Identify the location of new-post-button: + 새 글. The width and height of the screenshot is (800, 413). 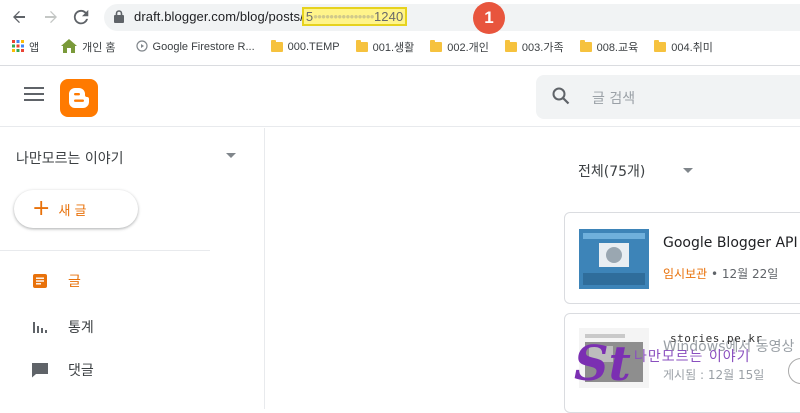
(76, 209).